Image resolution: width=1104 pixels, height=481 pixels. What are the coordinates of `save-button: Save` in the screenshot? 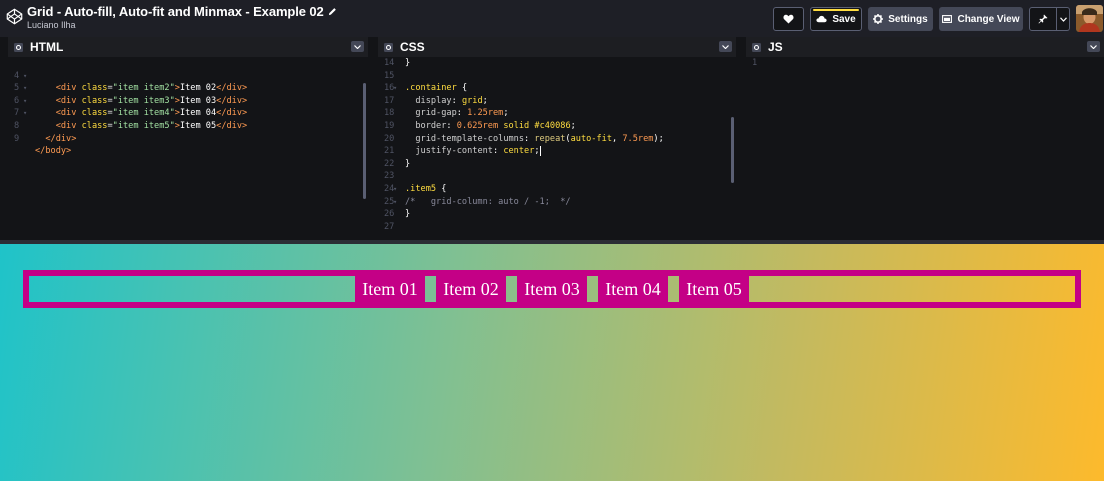 It's located at (836, 19).